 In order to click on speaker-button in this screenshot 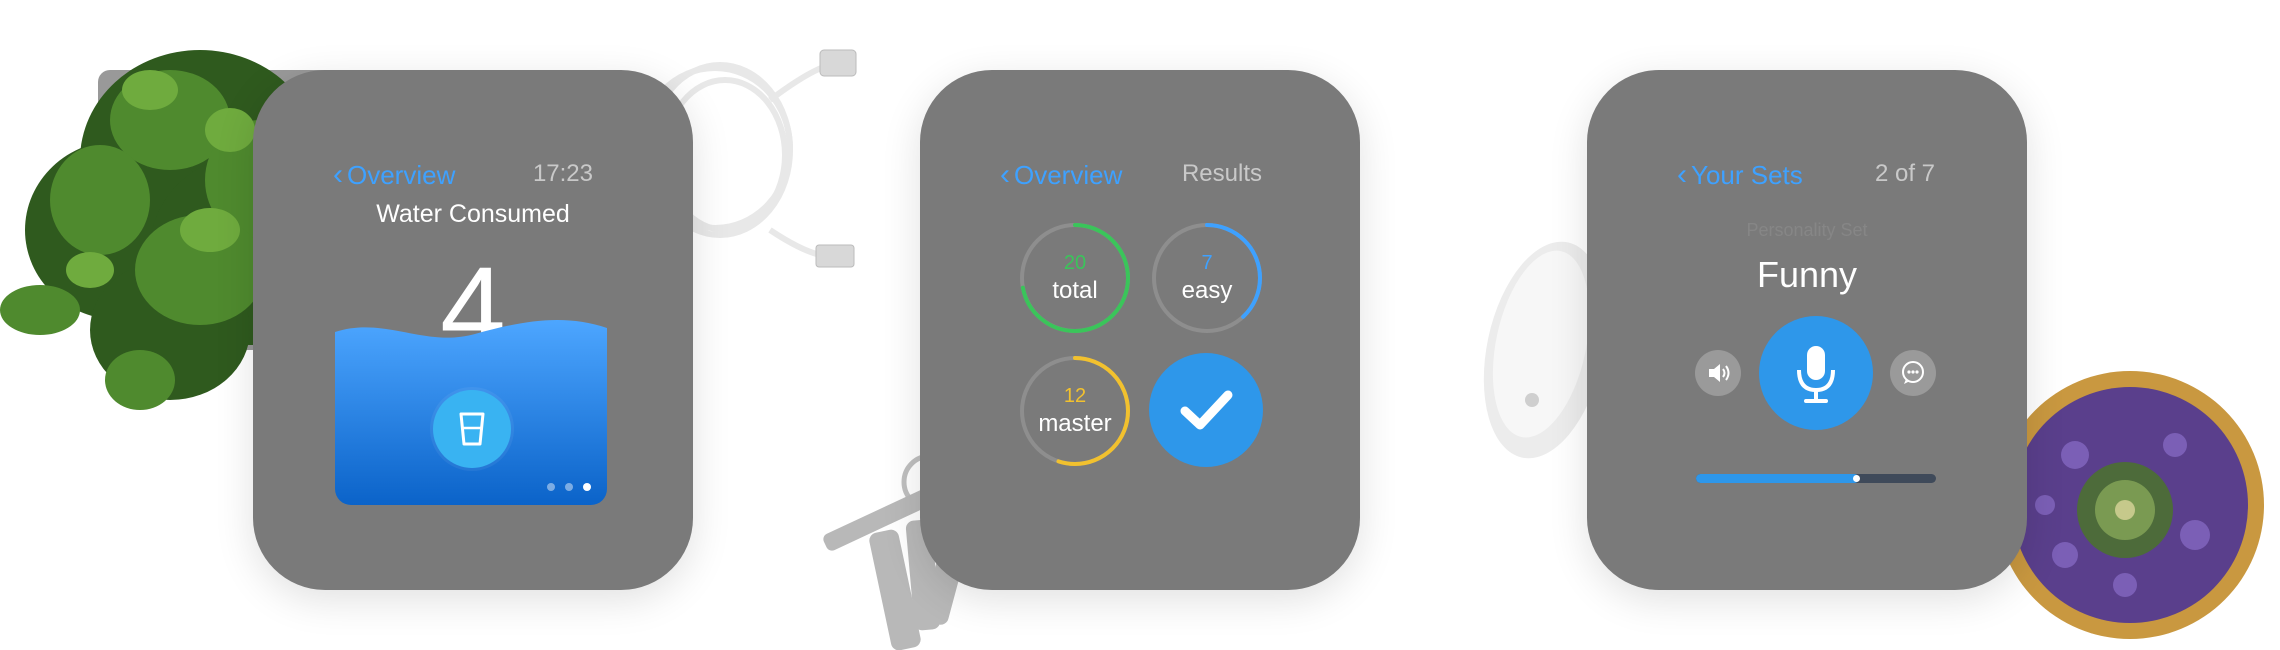, I will do `click(1718, 373)`.